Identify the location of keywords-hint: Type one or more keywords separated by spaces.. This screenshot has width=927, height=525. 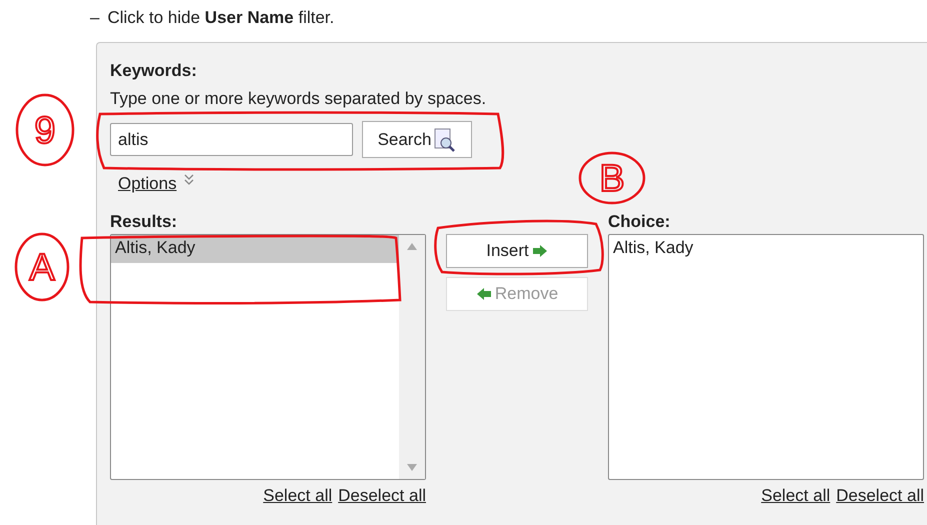
(299, 99).